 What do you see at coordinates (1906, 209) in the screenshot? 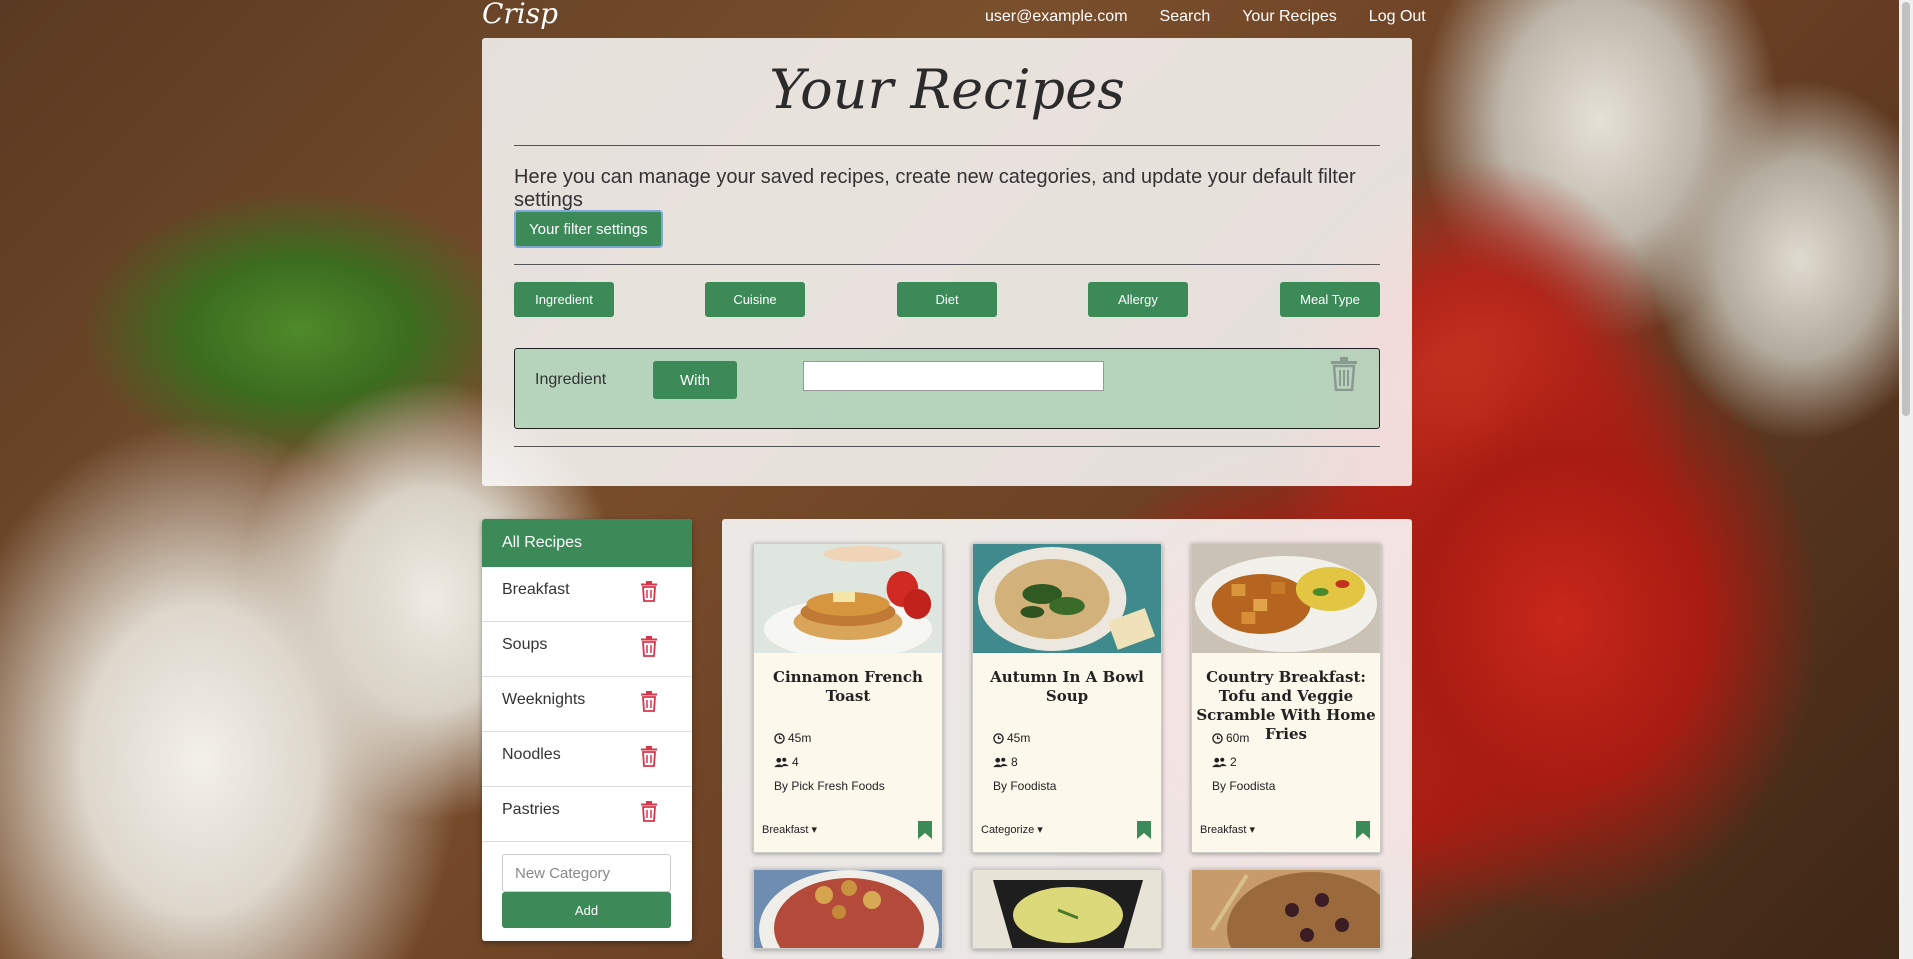
I see `scrollbar-thumb` at bounding box center [1906, 209].